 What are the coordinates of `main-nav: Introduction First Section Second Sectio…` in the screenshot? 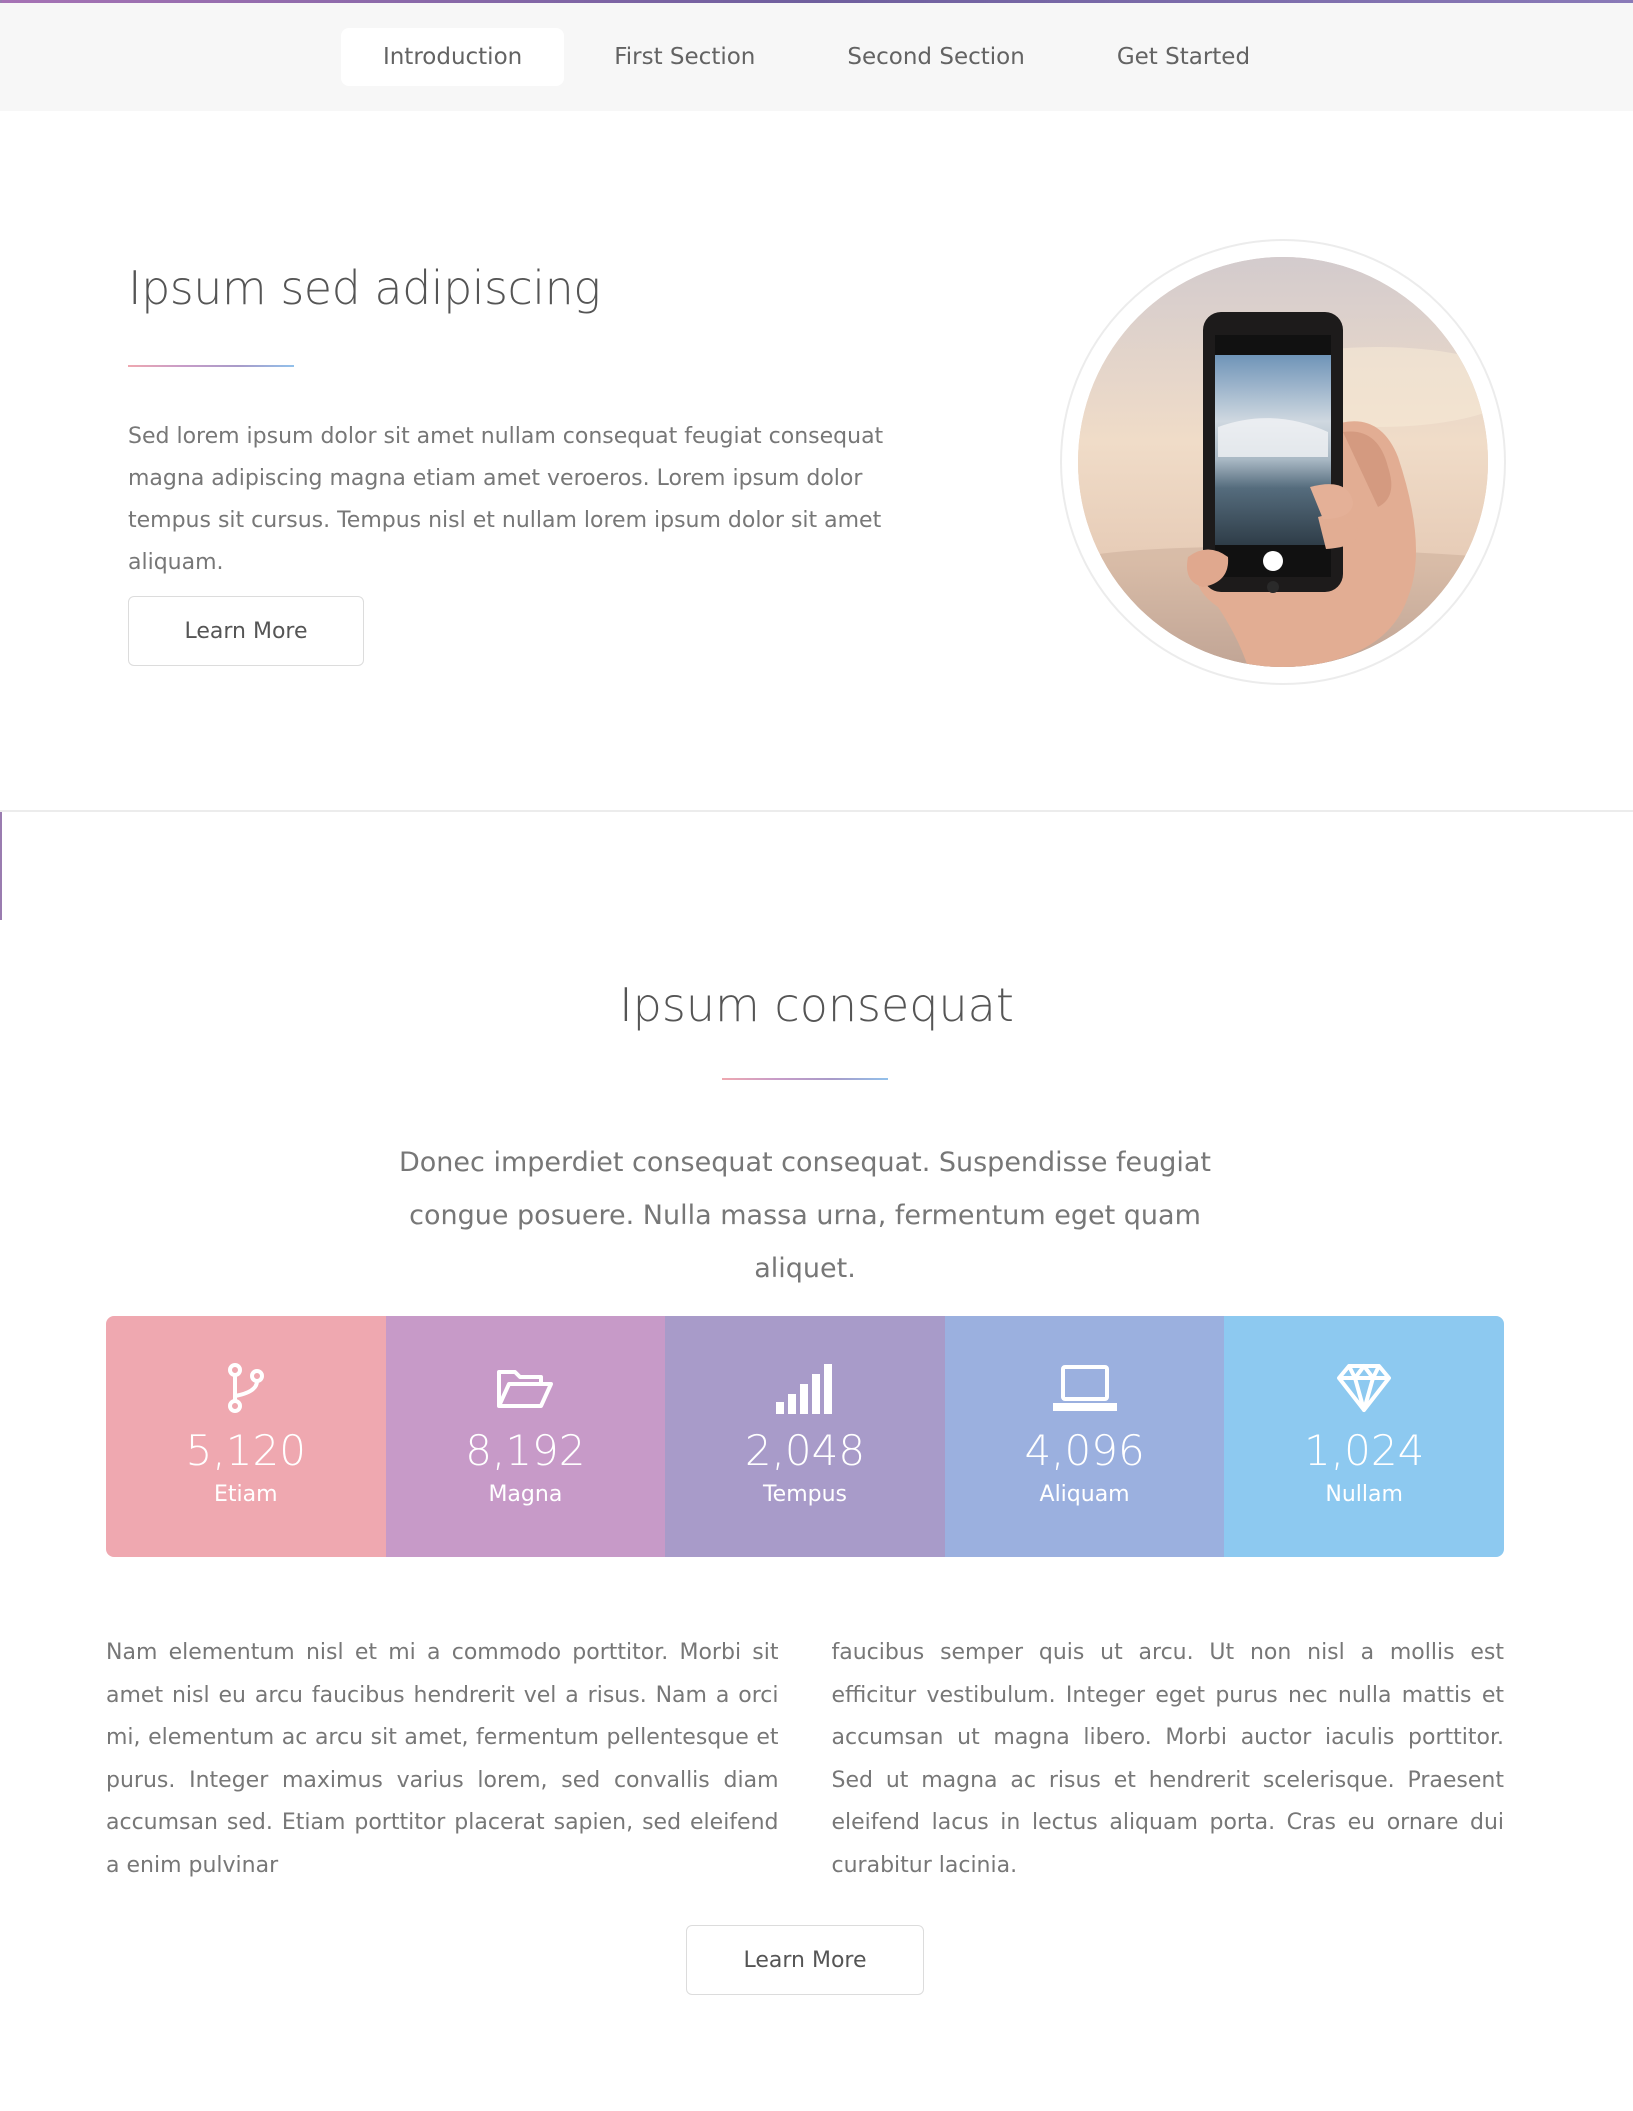 It's located at (816, 57).